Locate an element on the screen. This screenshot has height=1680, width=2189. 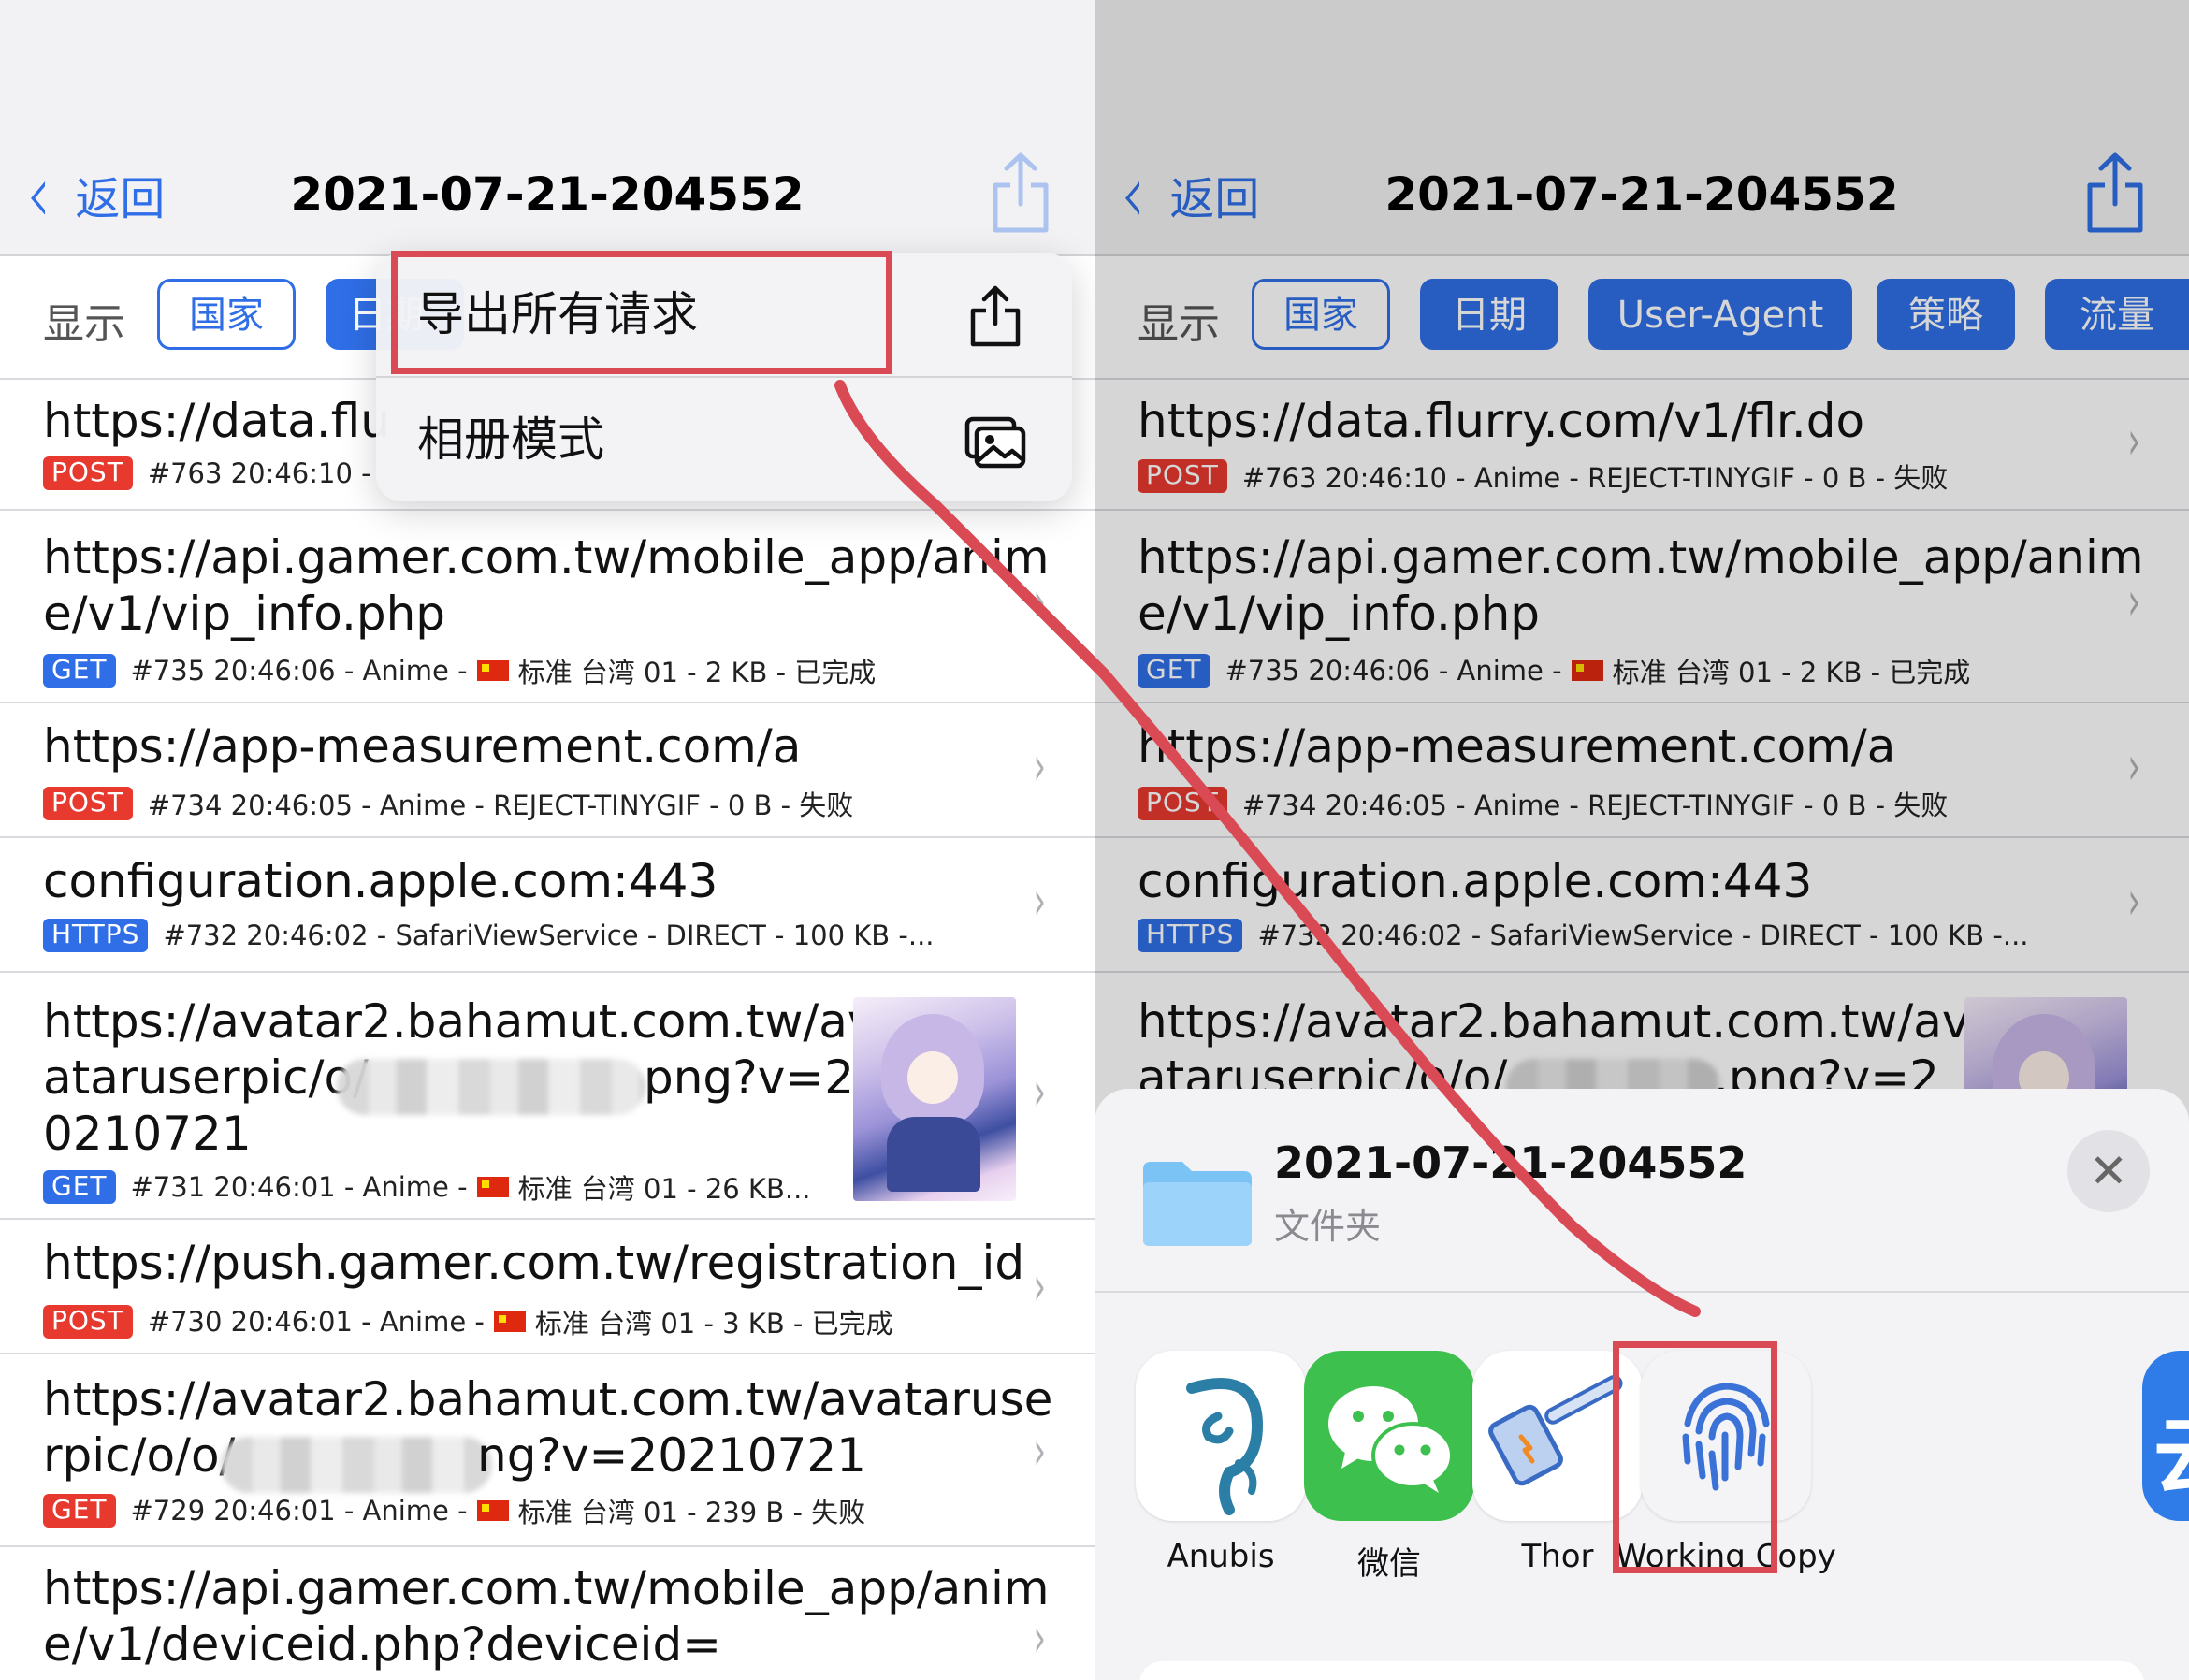
app-wechat is located at coordinates (1389, 1436).